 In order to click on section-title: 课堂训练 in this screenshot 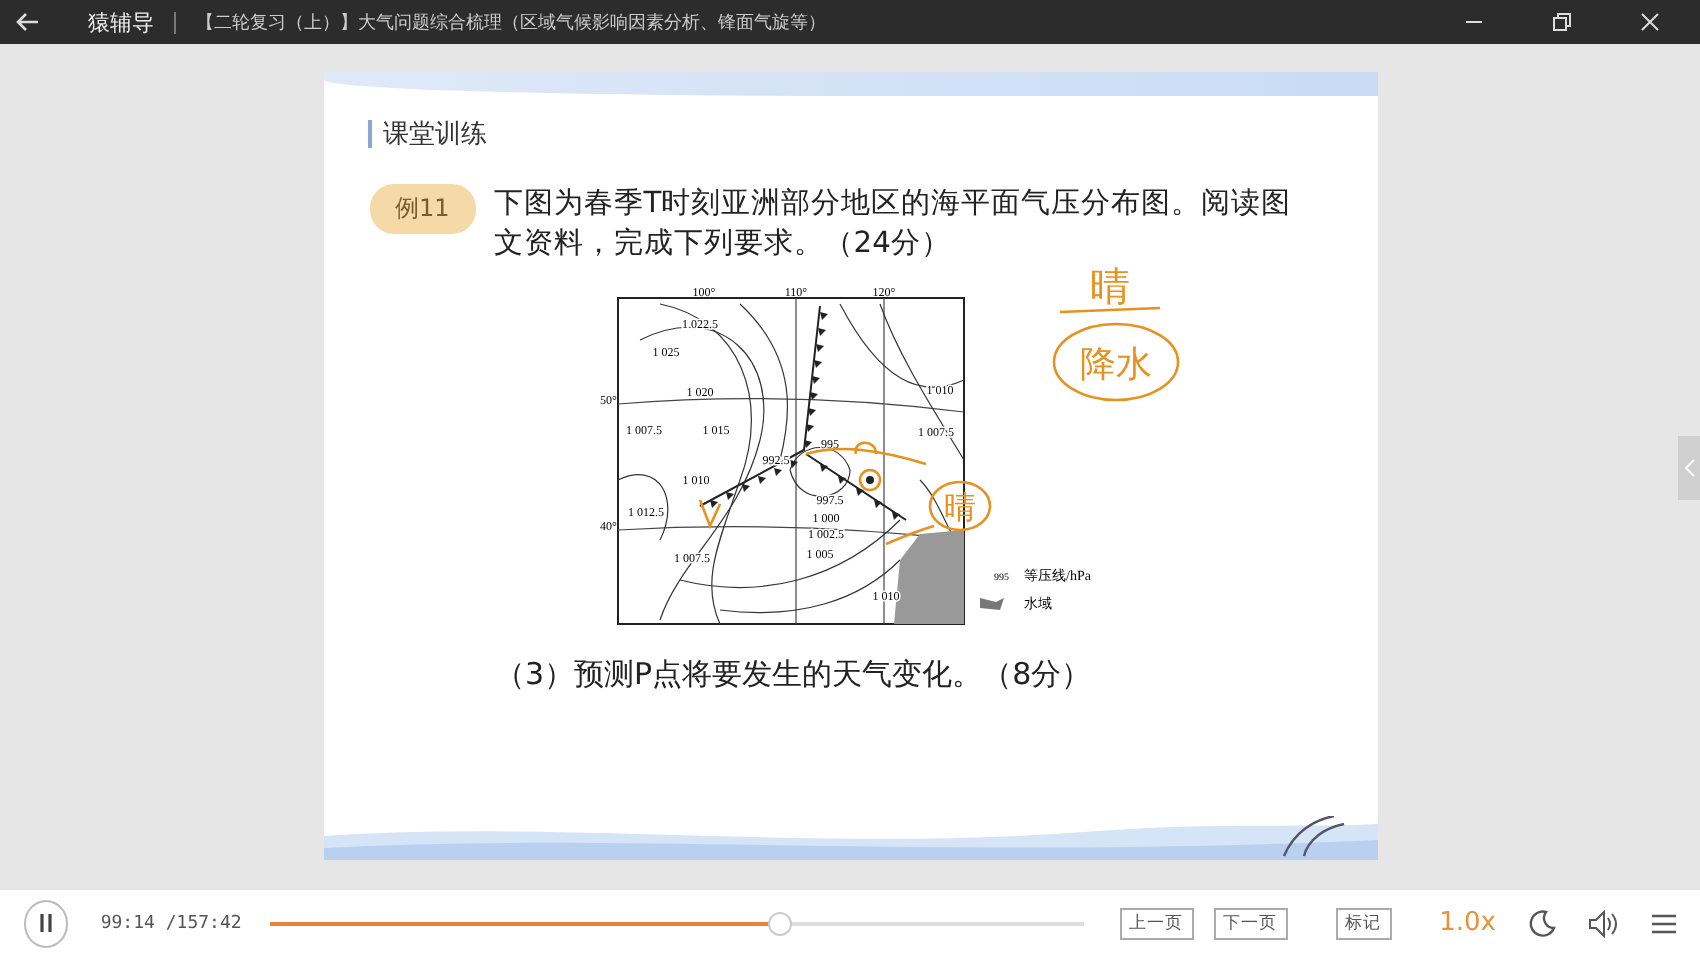, I will do `click(435, 135)`.